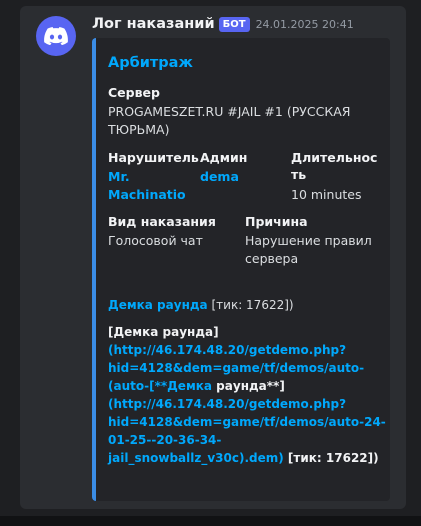 The width and height of the screenshot is (421, 526). What do you see at coordinates (160, 386) in the screenshot?
I see `desc-link-line-4: (auto-[**Демка` at bounding box center [160, 386].